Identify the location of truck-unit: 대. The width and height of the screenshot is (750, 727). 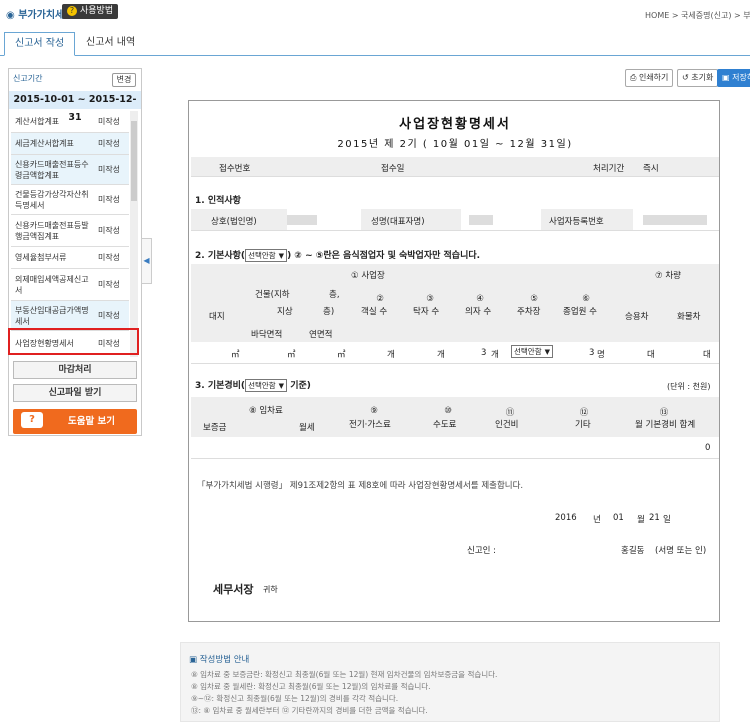
(707, 355).